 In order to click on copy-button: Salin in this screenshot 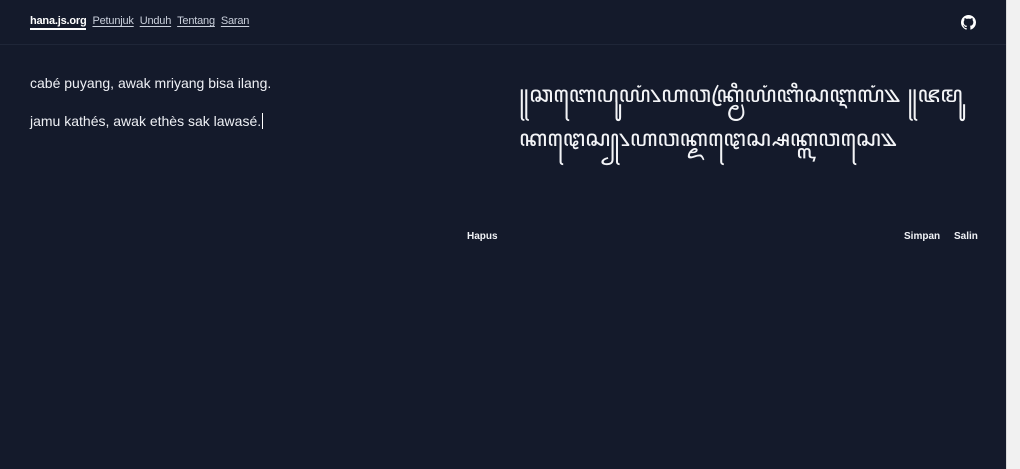, I will do `click(966, 236)`.